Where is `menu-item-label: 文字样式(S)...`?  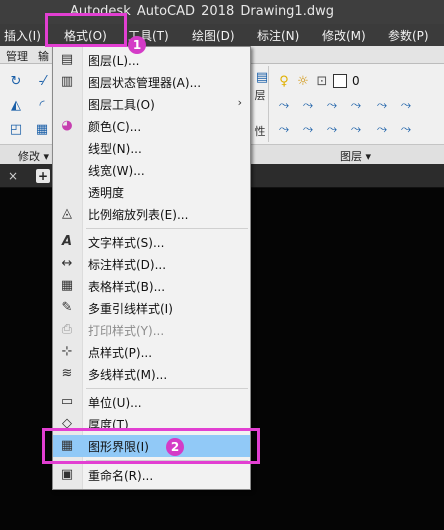
menu-item-label: 文字样式(S)... is located at coordinates (126, 243).